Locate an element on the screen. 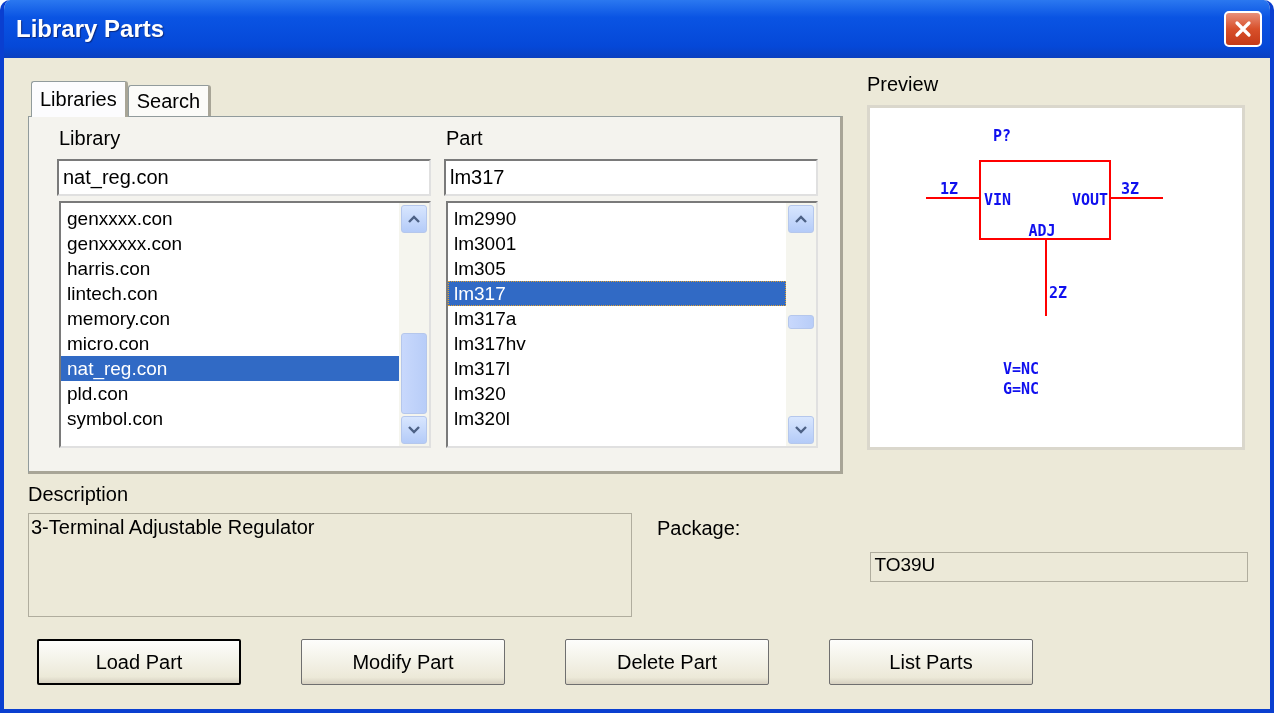  list-item: memory.con is located at coordinates (230, 318).